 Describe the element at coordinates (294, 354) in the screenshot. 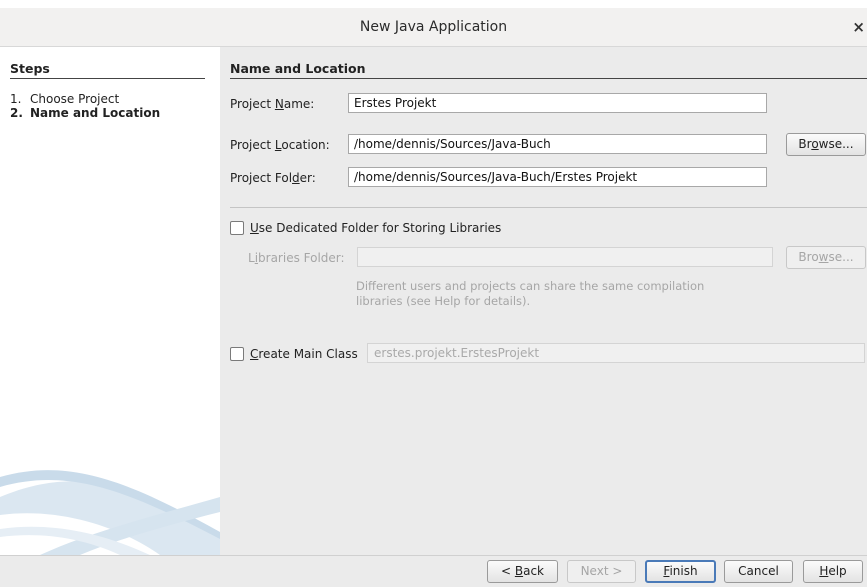

I see `create-main-class-option: Create Main Class` at that location.